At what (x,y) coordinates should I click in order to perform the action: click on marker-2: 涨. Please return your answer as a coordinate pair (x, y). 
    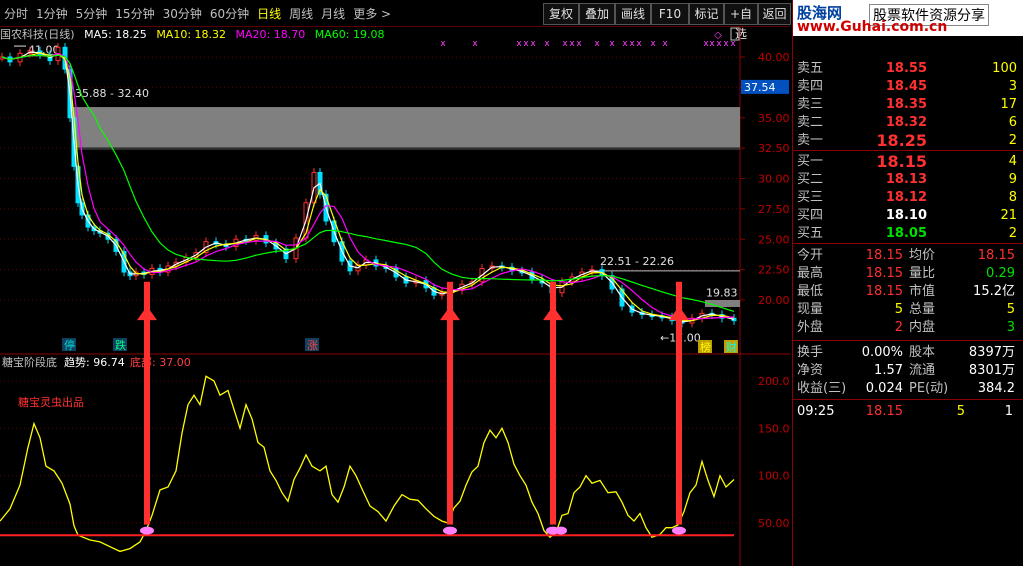
    Looking at the image, I should click on (312, 345).